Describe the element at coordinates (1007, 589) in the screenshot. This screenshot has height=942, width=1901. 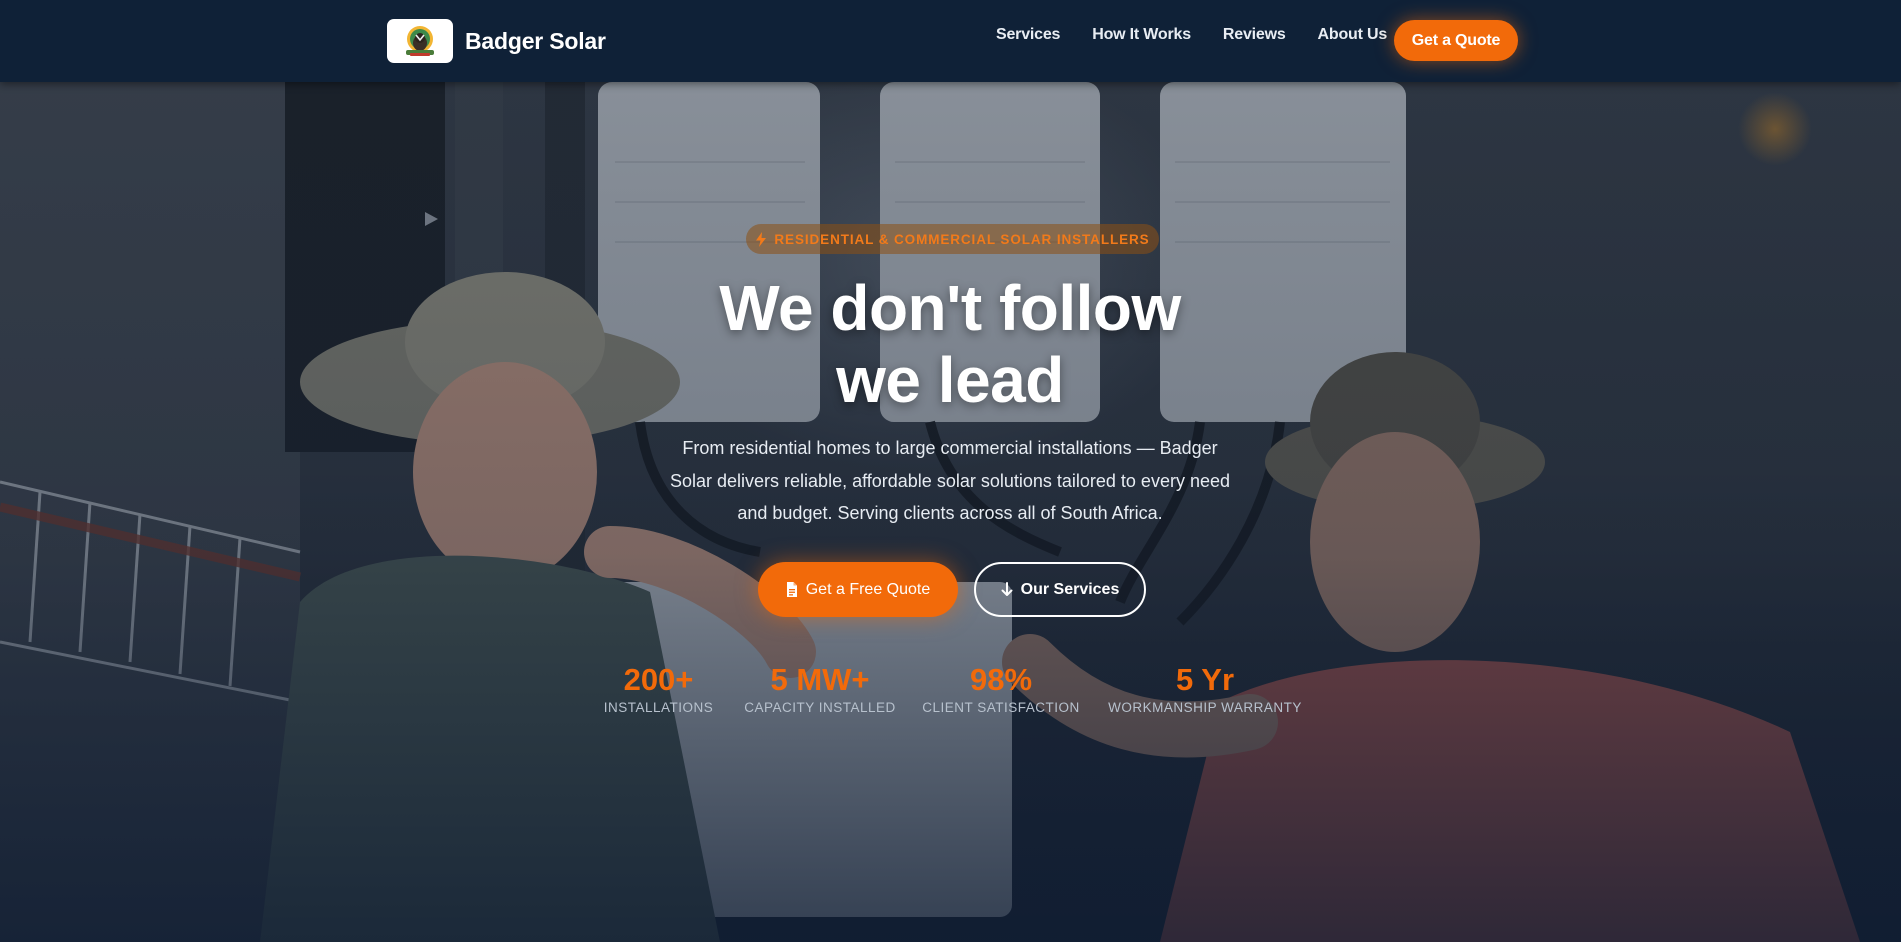
I see `arrow-down-icon` at that location.